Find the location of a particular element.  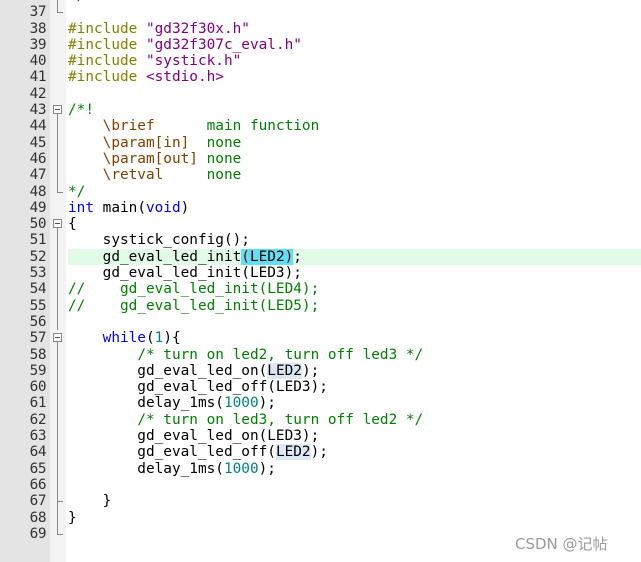

code-text: ​} is located at coordinates (354, 518).